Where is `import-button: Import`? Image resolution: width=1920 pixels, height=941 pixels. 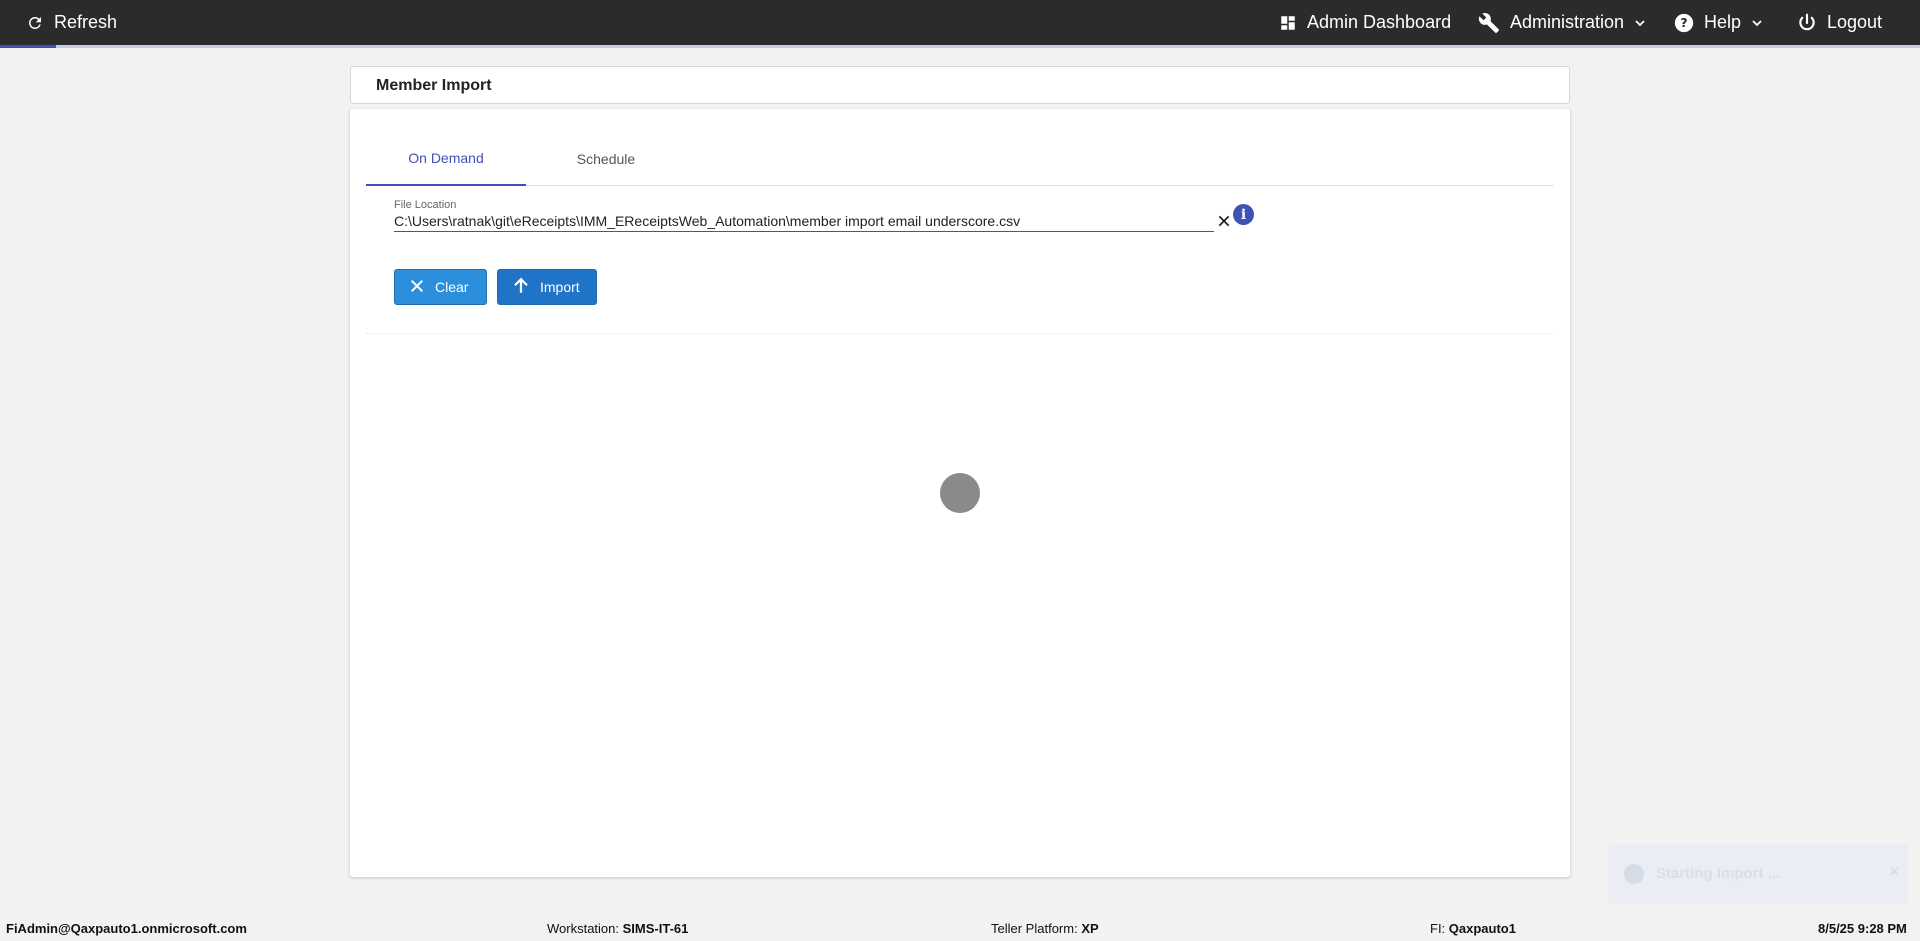 import-button: Import is located at coordinates (547, 287).